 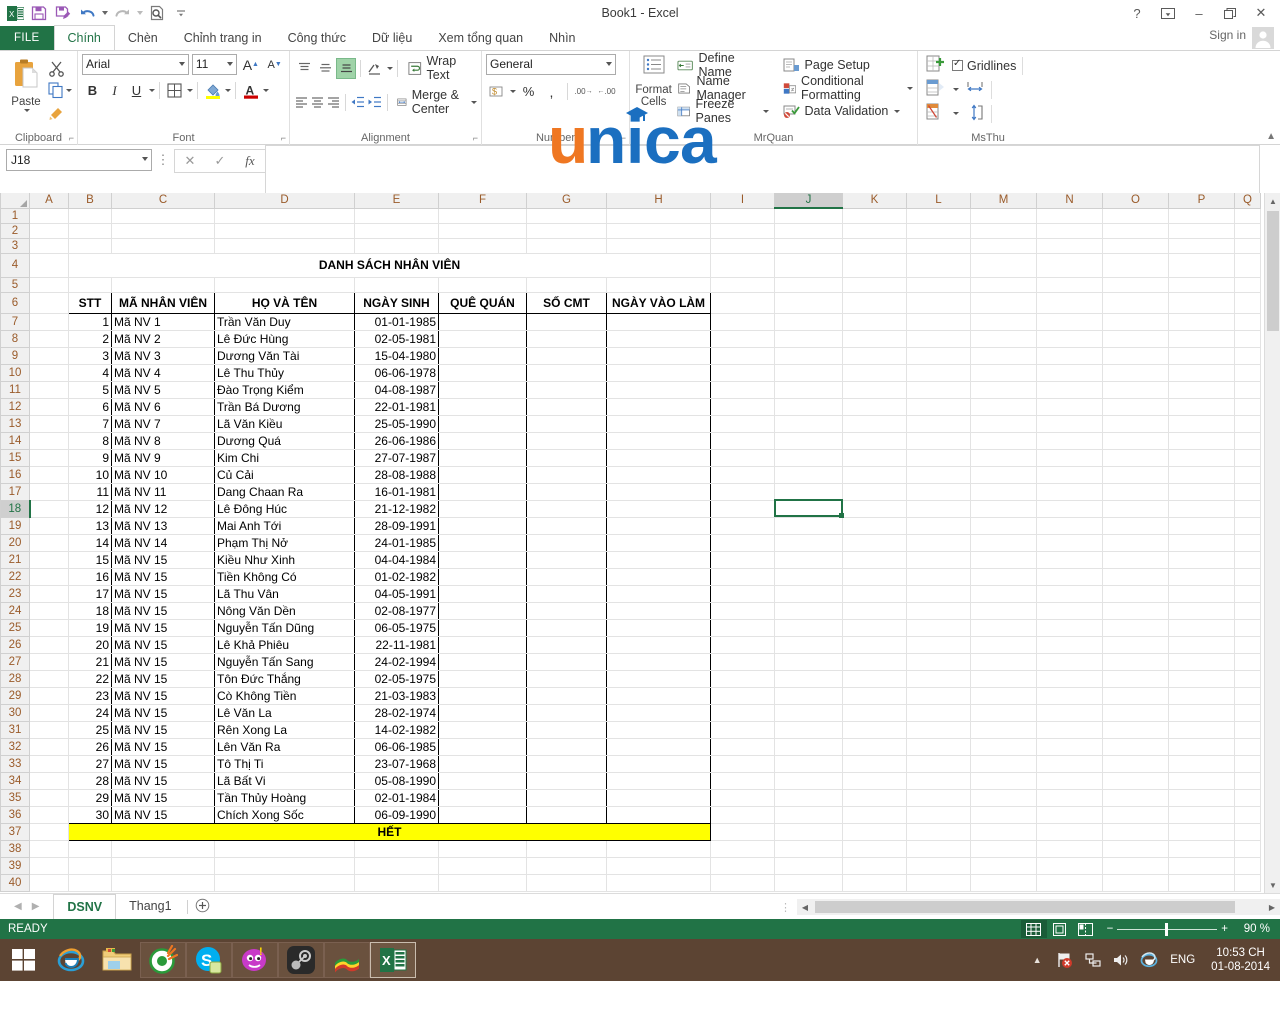 I want to click on cell-H14, so click(x=658, y=441).